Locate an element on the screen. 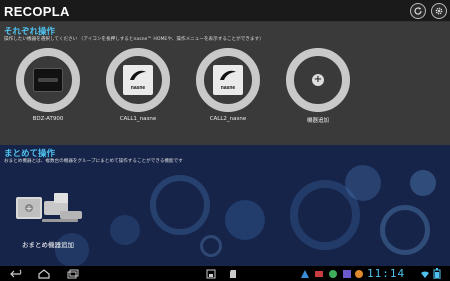  settings-button is located at coordinates (439, 11).